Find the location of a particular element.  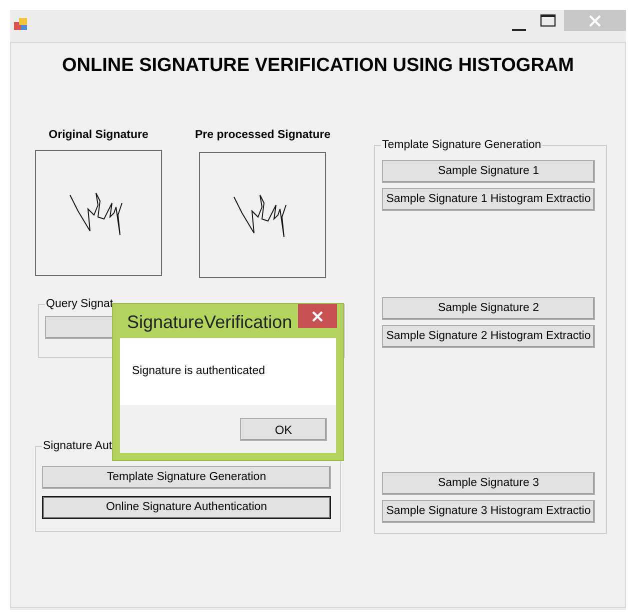

histogram-button: Sample Signature 3 Histogram Extractio is located at coordinates (488, 511).